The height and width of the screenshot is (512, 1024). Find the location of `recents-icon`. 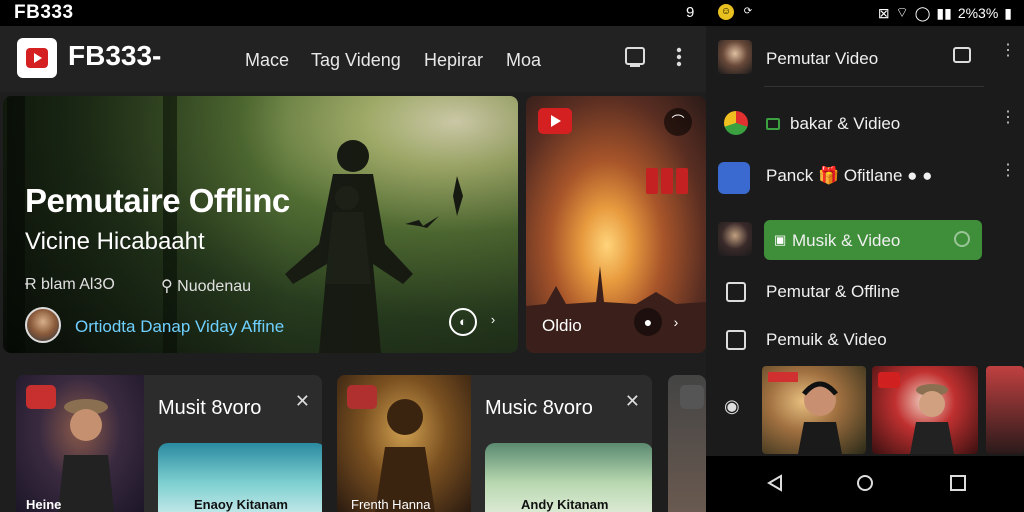

recents-icon is located at coordinates (958, 483).